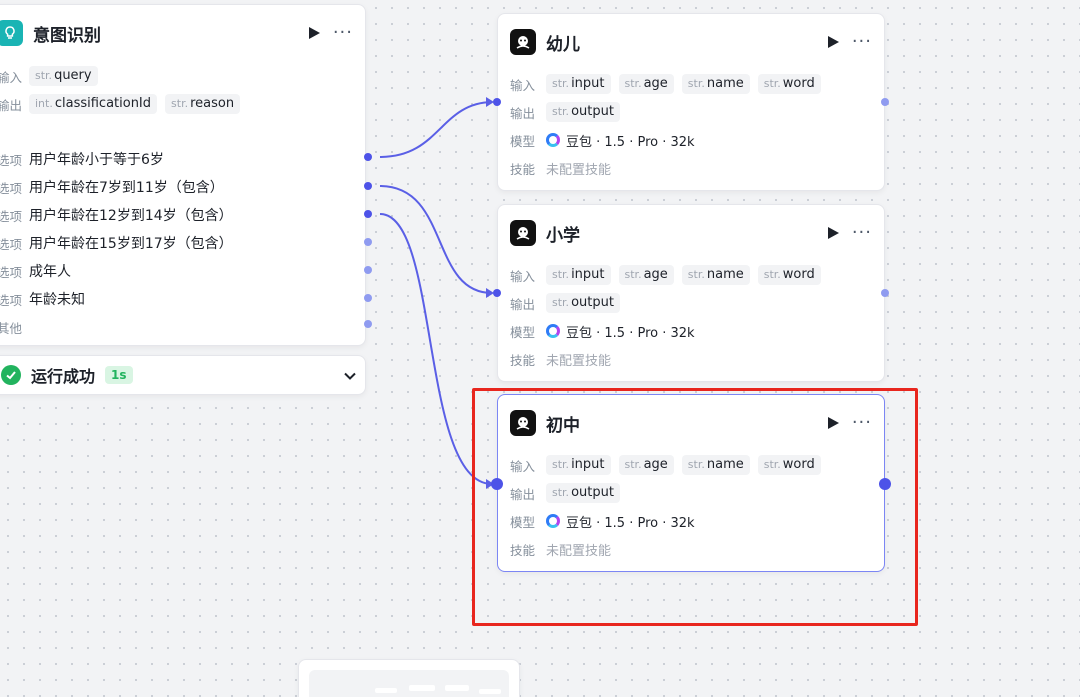 Image resolution: width=1080 pixels, height=697 pixels. I want to click on run-status-text: 运行成功, so click(63, 376).